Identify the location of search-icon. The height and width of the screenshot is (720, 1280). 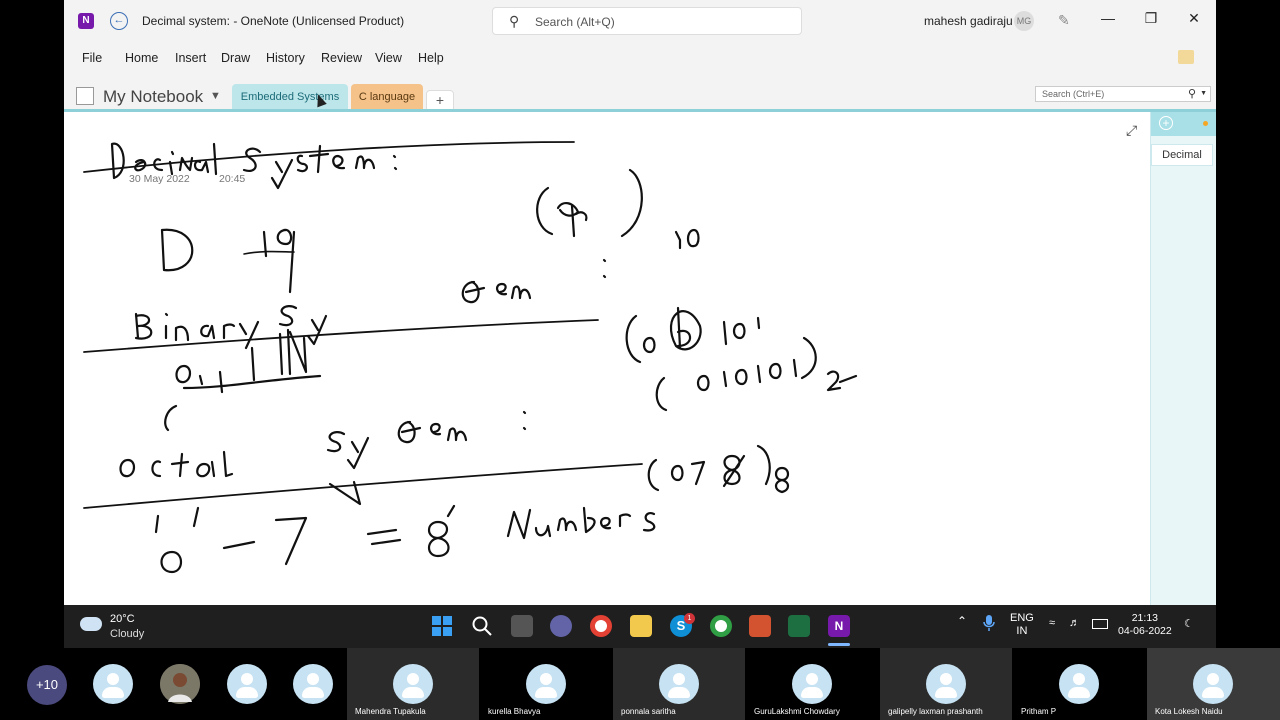
(482, 626).